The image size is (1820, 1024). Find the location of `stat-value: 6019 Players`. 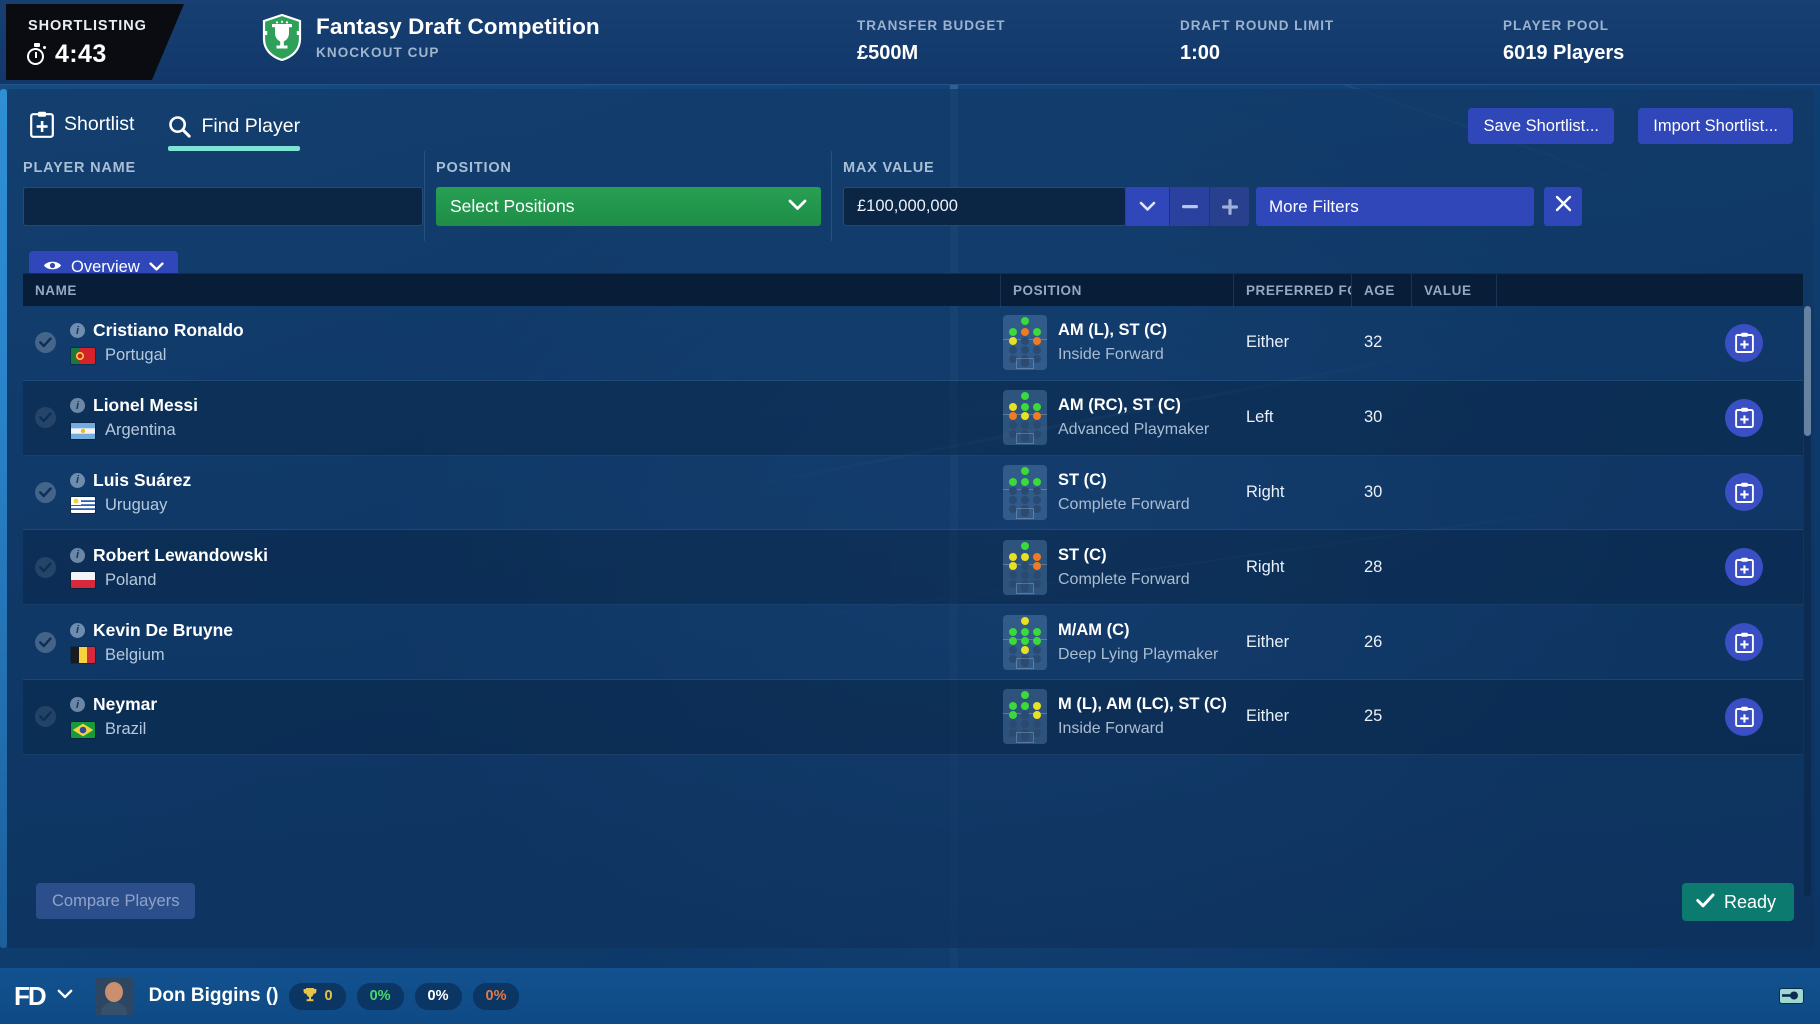

stat-value: 6019 Players is located at coordinates (1564, 53).